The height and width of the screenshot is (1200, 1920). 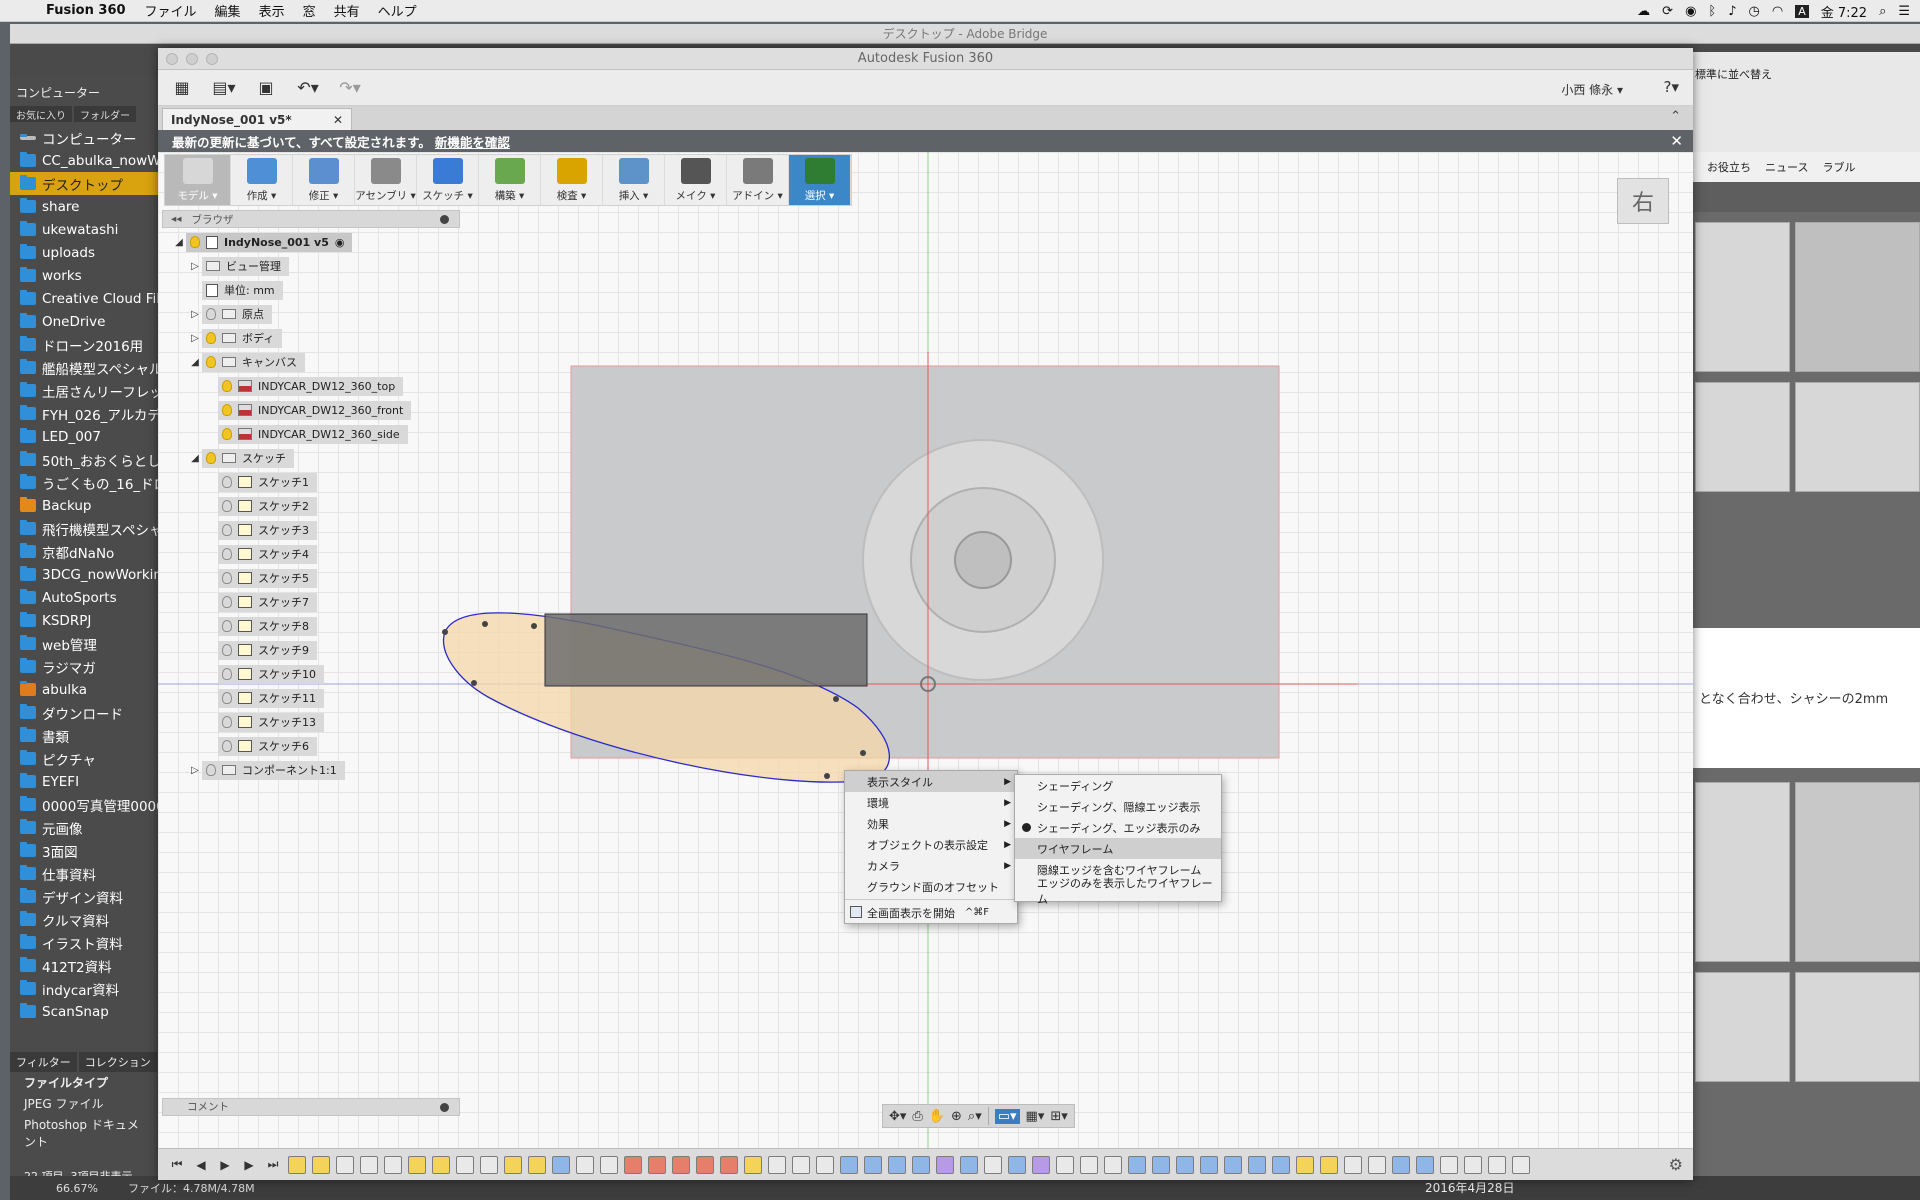 I want to click on grid-settings-icon: ▦▾, so click(x=1035, y=1116).